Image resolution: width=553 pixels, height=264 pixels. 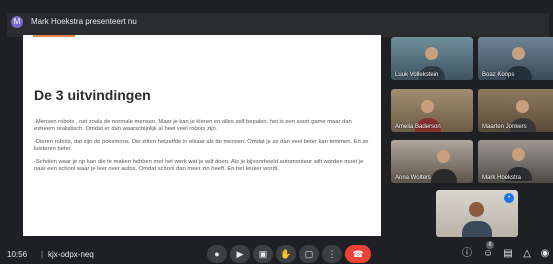 What do you see at coordinates (502, 178) in the screenshot?
I see `participant-name: Mark Hoekstra` at bounding box center [502, 178].